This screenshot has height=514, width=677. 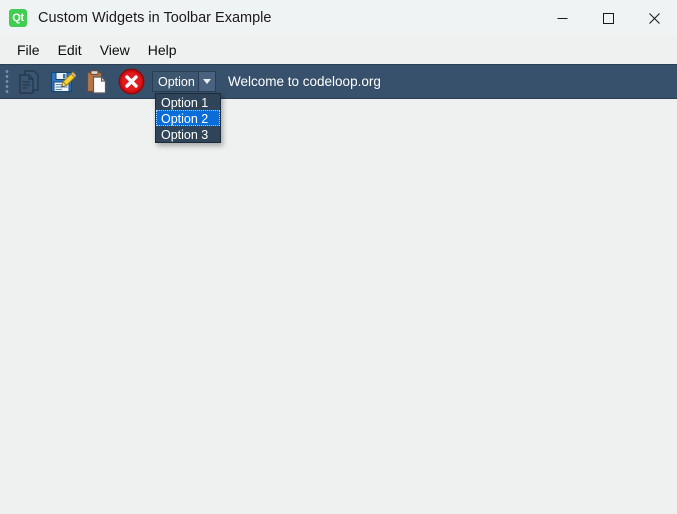 I want to click on menu-item-file: File, so click(x=28, y=50).